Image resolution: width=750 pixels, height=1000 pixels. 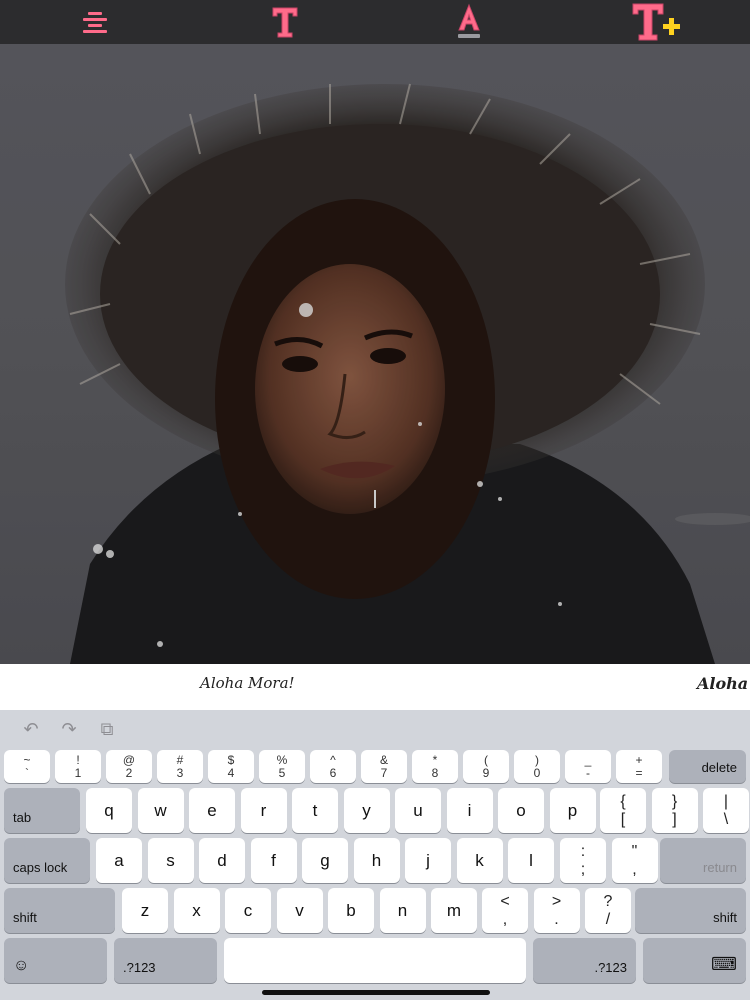 What do you see at coordinates (160, 810) in the screenshot?
I see `key-w: w` at bounding box center [160, 810].